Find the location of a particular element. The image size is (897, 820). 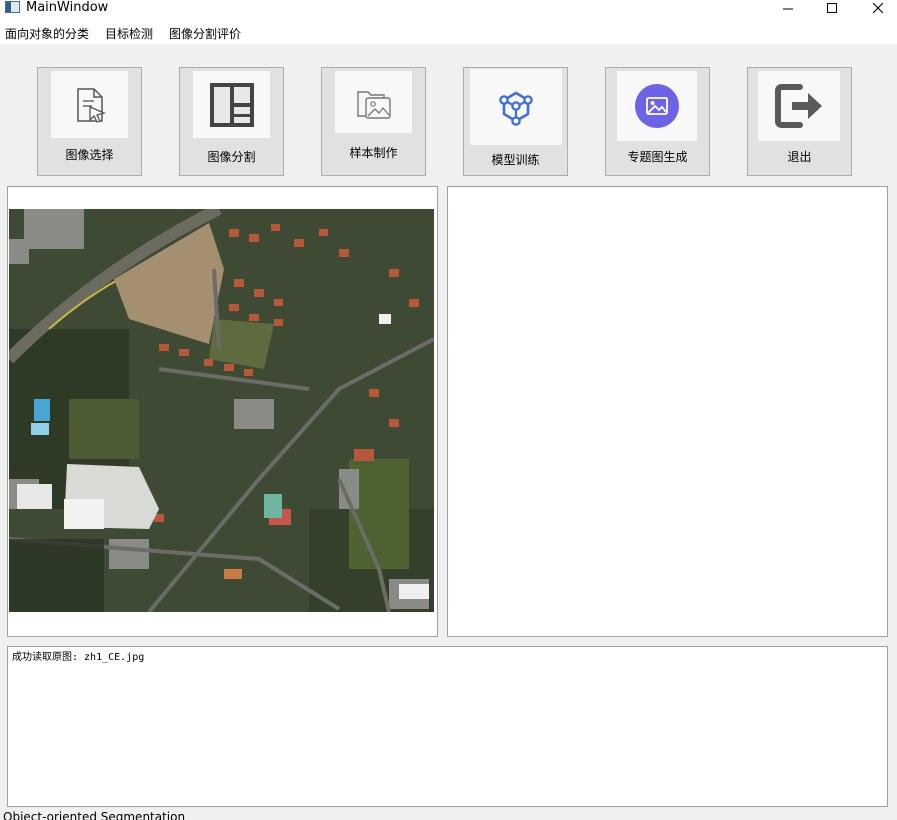

thematic-map-label: 专题图生成 is located at coordinates (657, 157).